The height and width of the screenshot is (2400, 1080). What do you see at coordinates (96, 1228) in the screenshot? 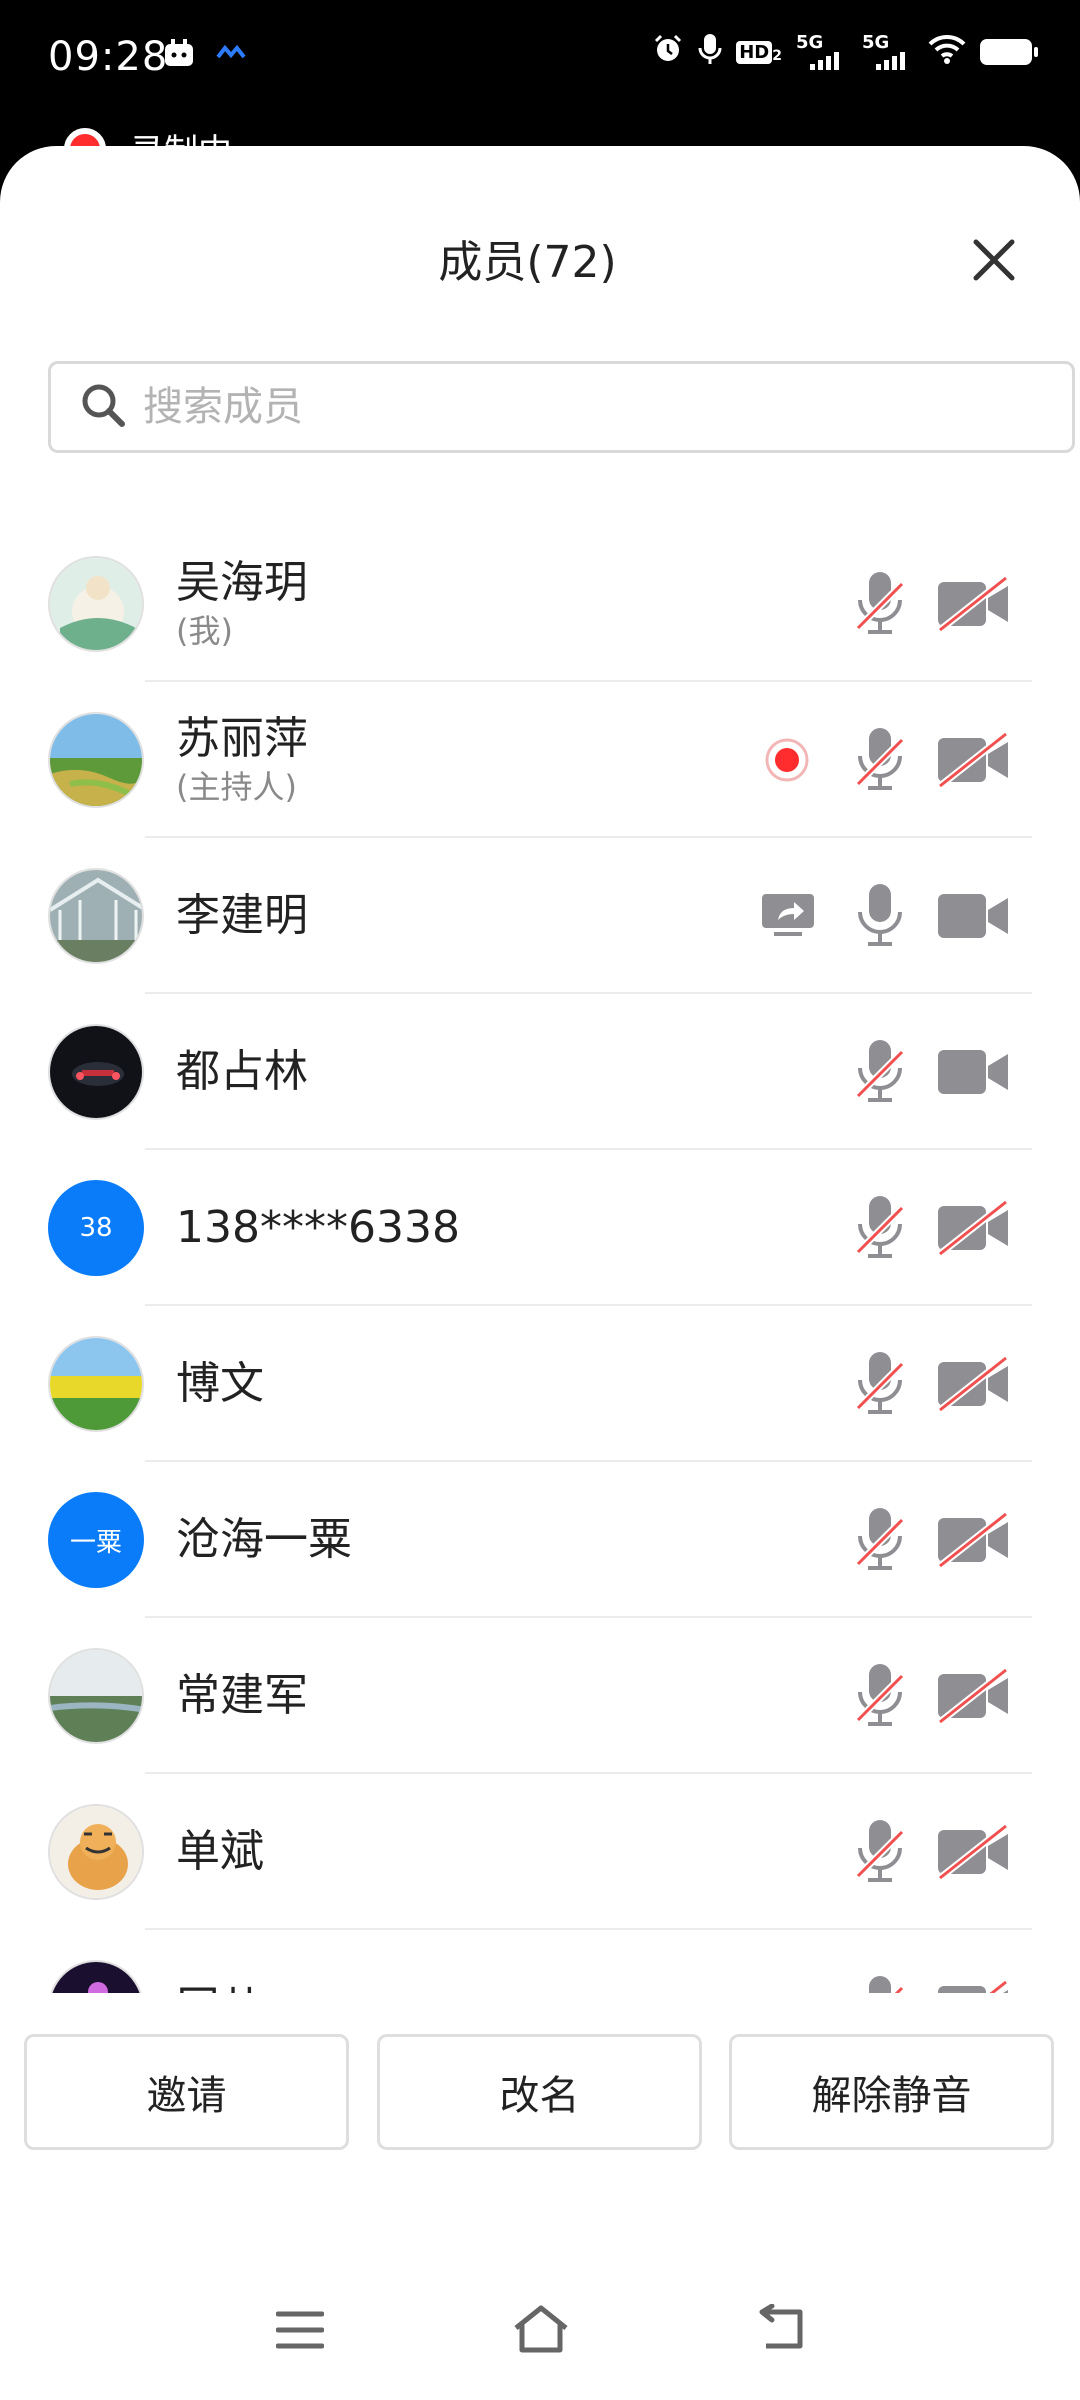
I see `avatar-initials: 38` at bounding box center [96, 1228].